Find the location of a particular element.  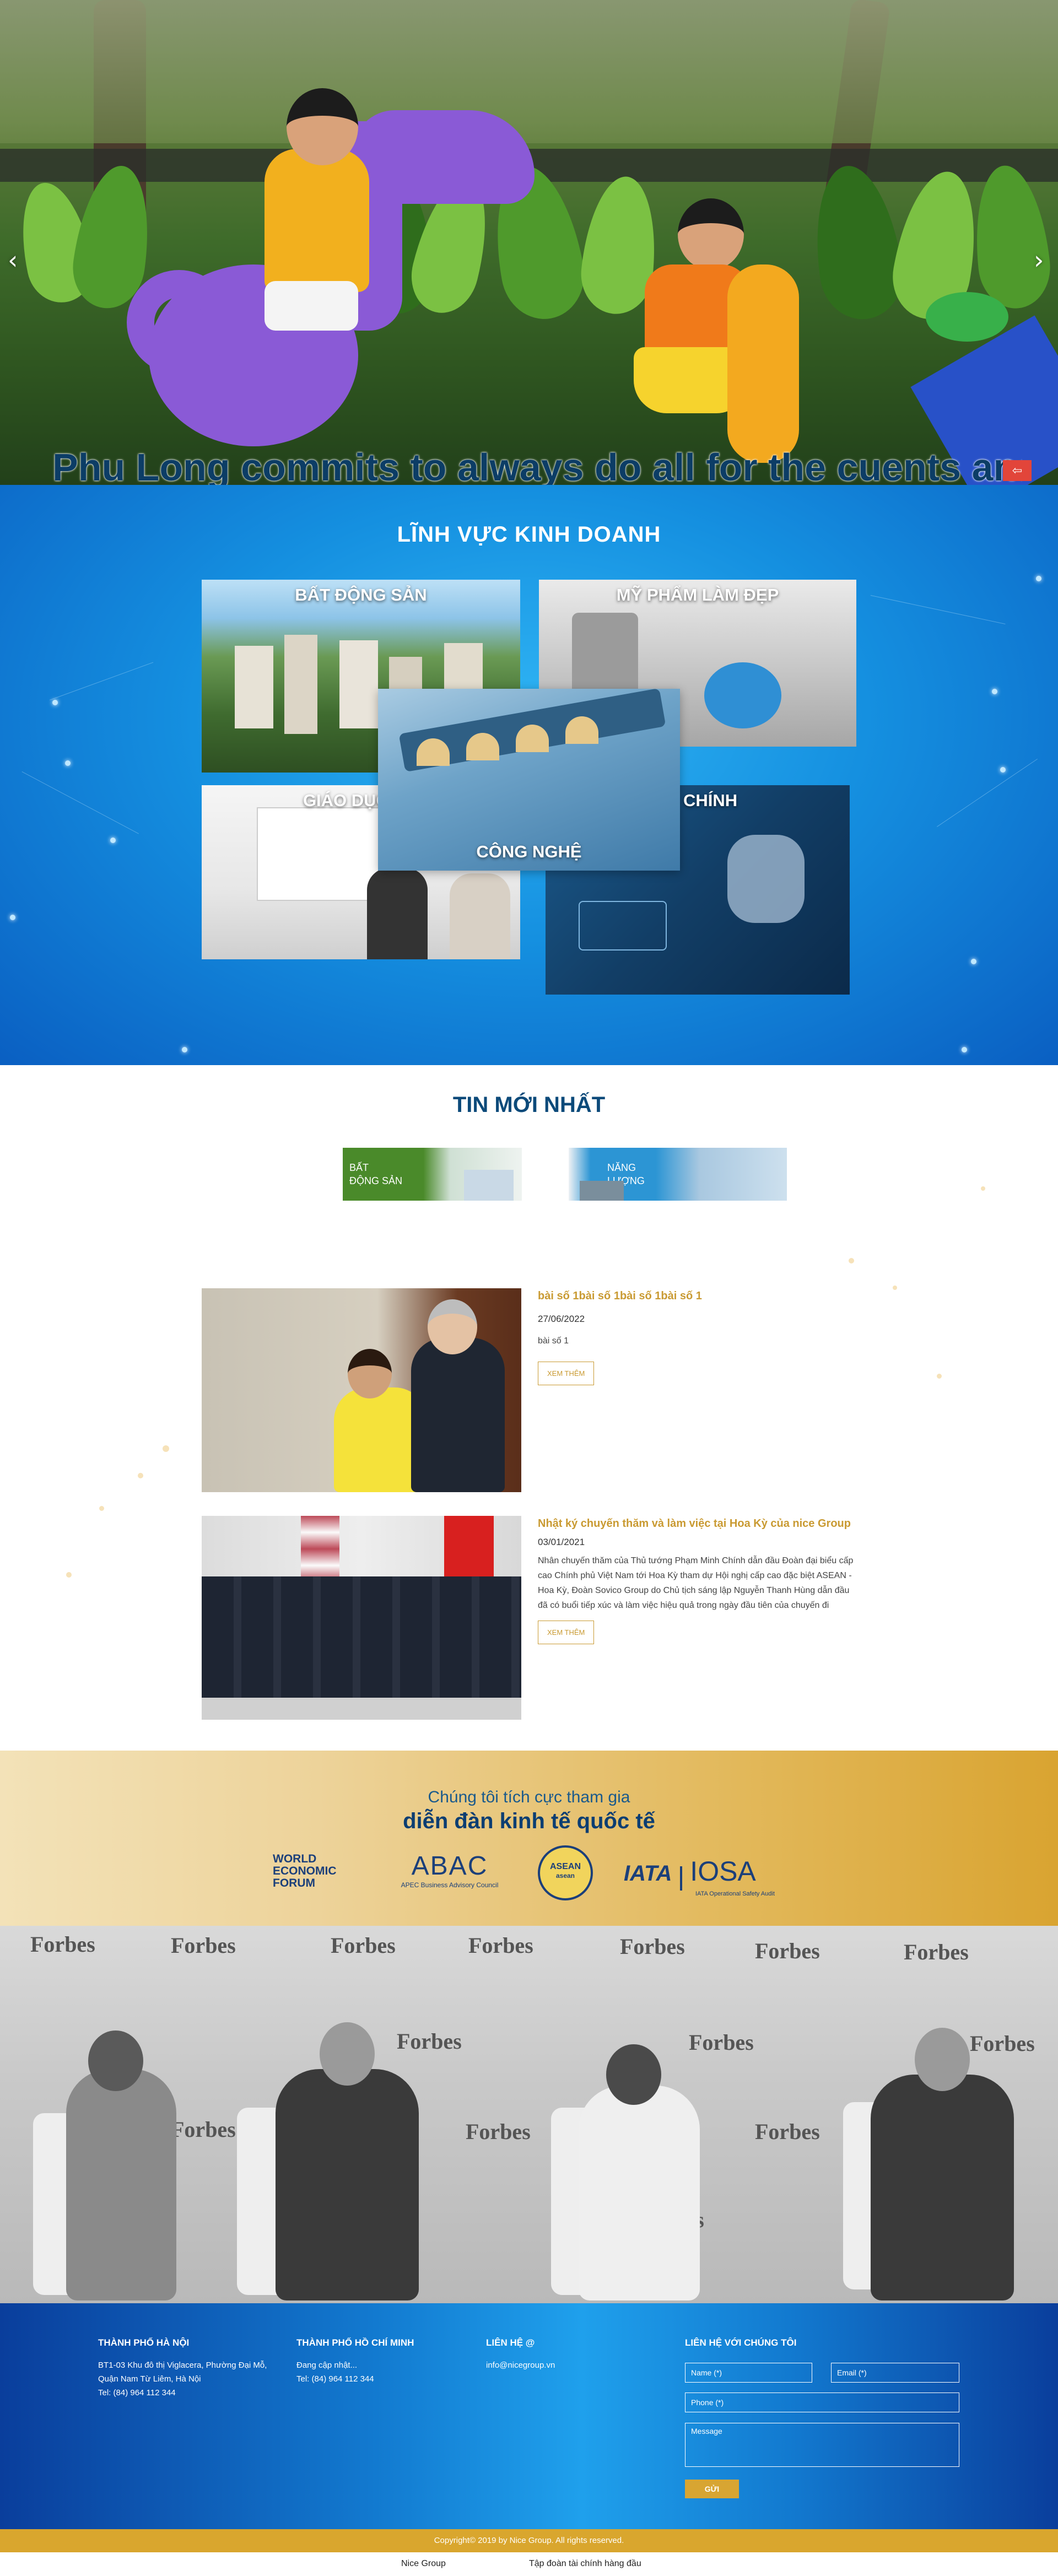

slider-next-button: › is located at coordinates (1039, 260).